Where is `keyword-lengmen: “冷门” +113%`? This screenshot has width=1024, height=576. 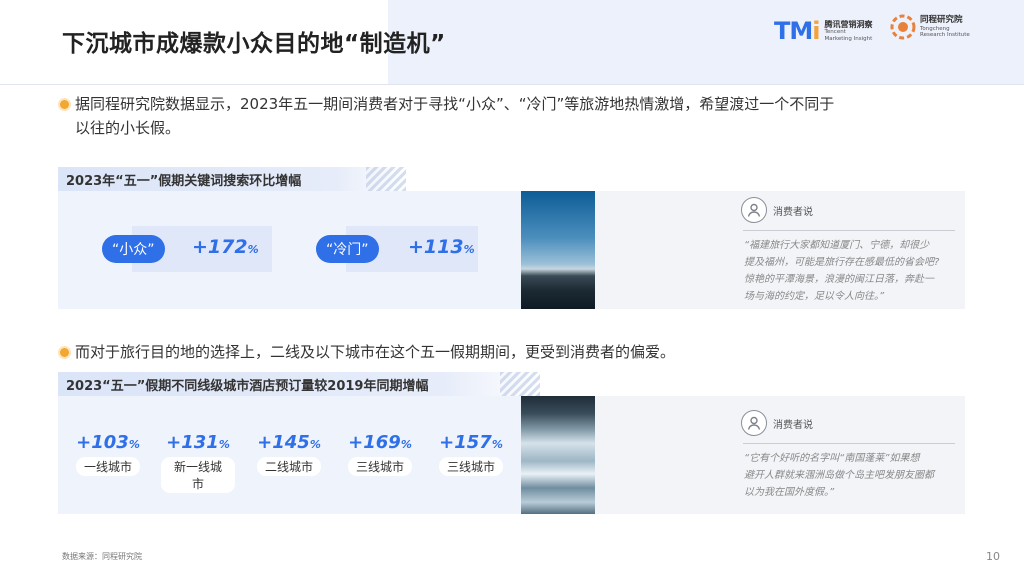
keyword-lengmen: “冷门” +113% is located at coordinates (397, 249).